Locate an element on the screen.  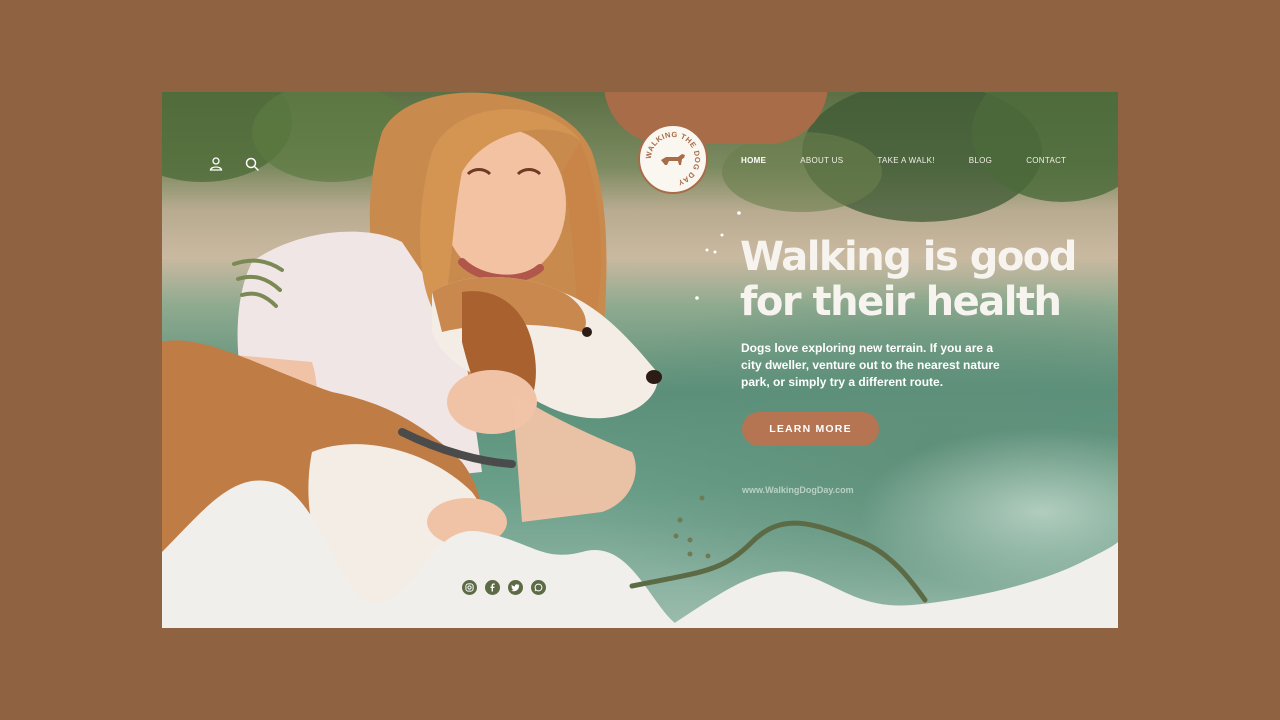
main-nav: HOME ABOUT US TAKE A WALK! BLOG CONTACT is located at coordinates (920, 160).